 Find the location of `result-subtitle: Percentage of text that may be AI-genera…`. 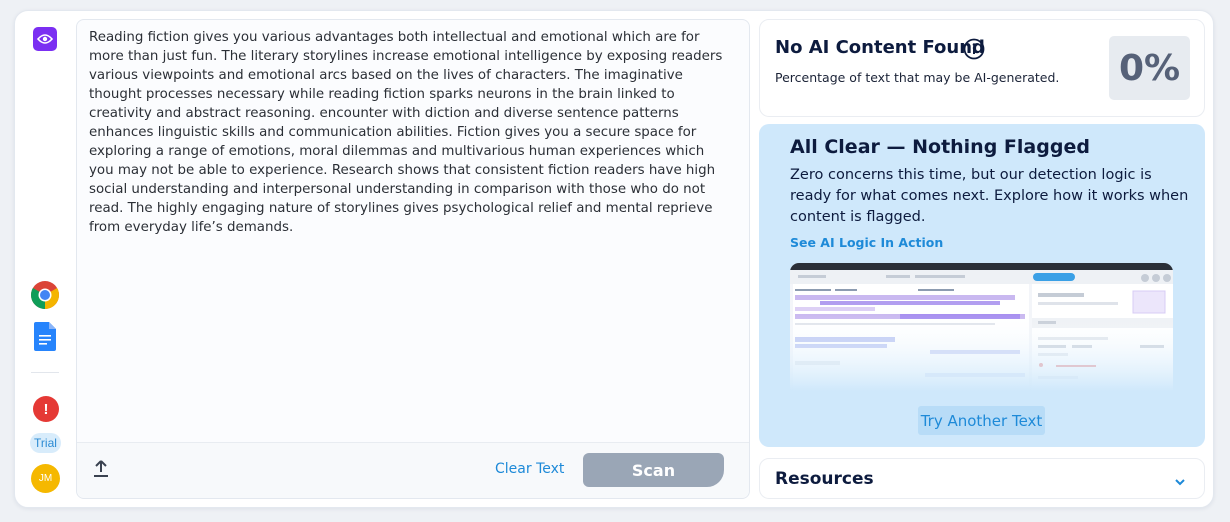

result-subtitle: Percentage of text that may be AI-genera… is located at coordinates (917, 77).